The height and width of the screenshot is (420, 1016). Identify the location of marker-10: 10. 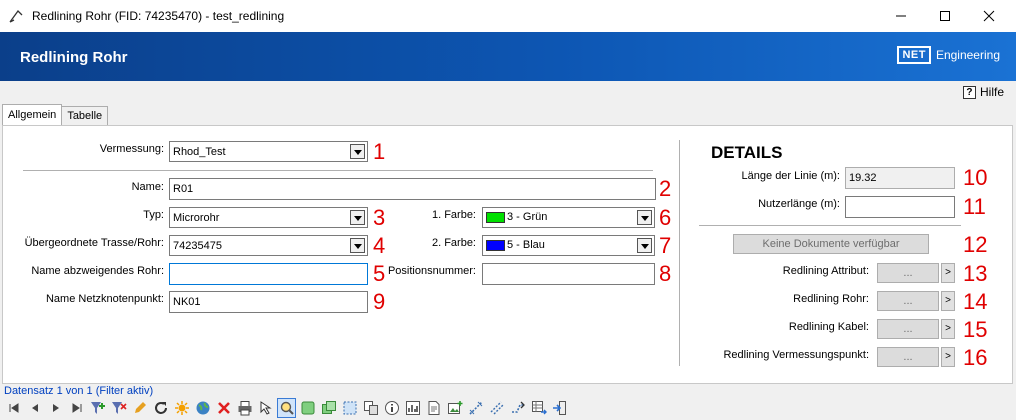
(975, 177).